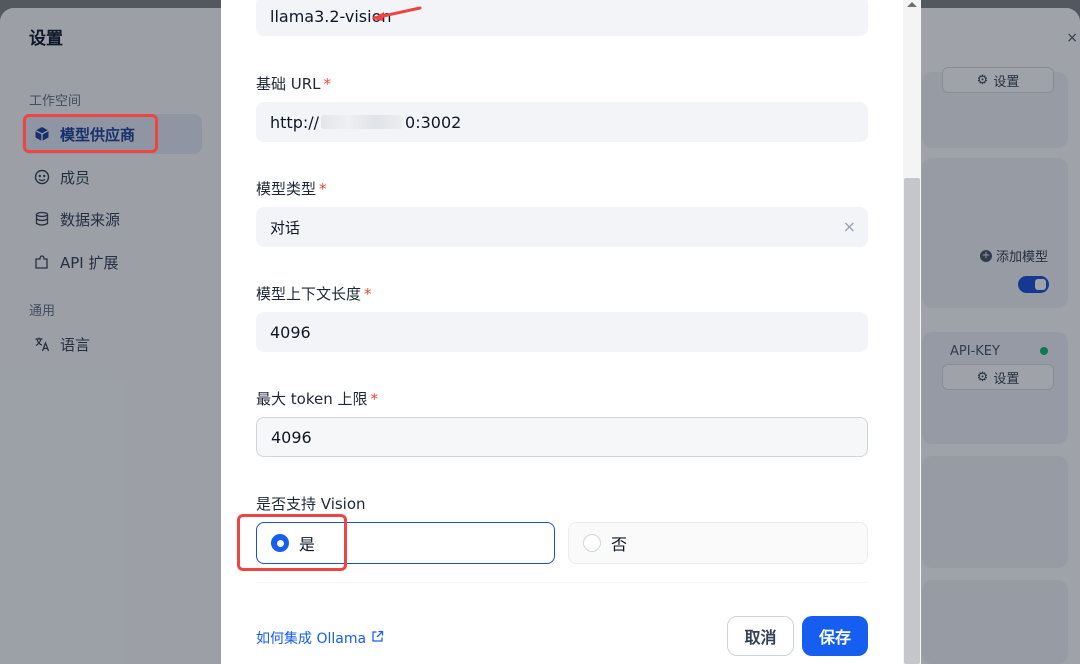 This screenshot has height=664, width=1080. Describe the element at coordinates (288, 84) in the screenshot. I see `label-text: 基础 URL` at that location.